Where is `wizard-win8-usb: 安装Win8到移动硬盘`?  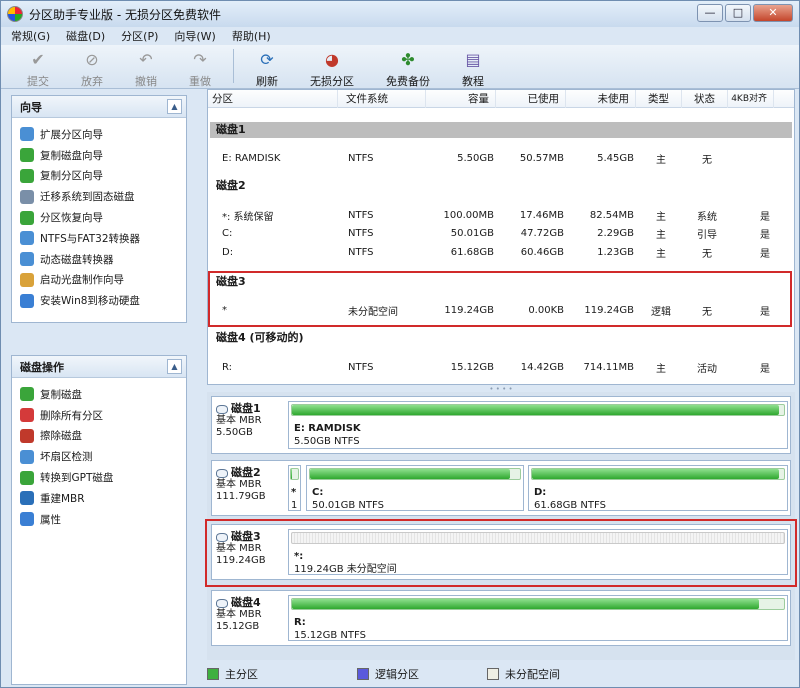 wizard-win8-usb: 安装Win8到移动硬盘 is located at coordinates (103, 300).